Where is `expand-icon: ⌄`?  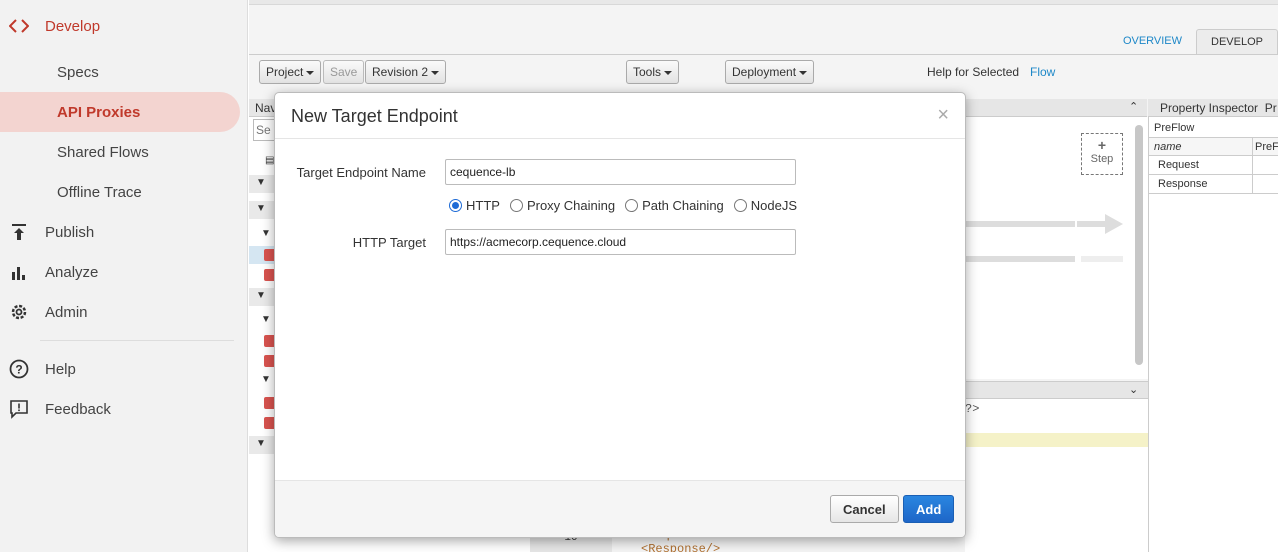
expand-icon: ⌄ is located at coordinates (1133, 389).